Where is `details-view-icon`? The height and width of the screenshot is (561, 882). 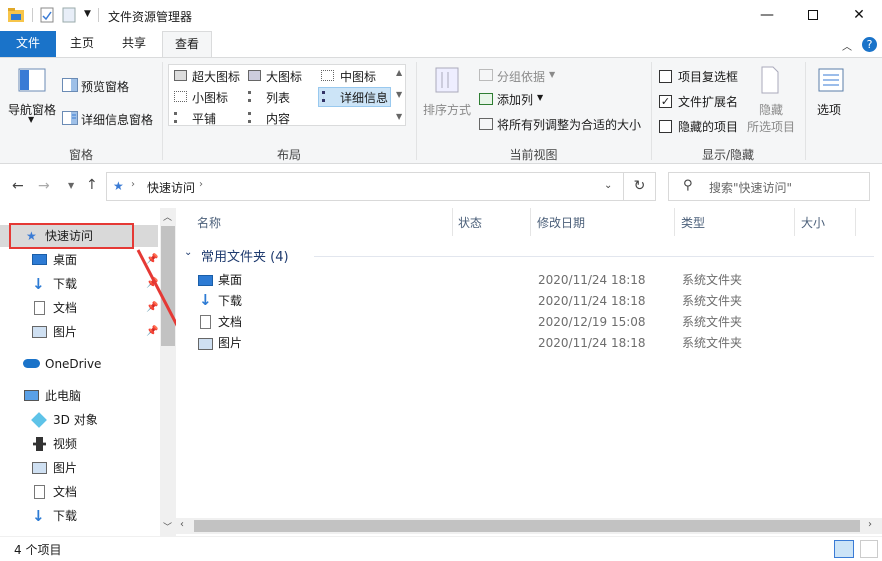
details-view-icon is located at coordinates (844, 549).